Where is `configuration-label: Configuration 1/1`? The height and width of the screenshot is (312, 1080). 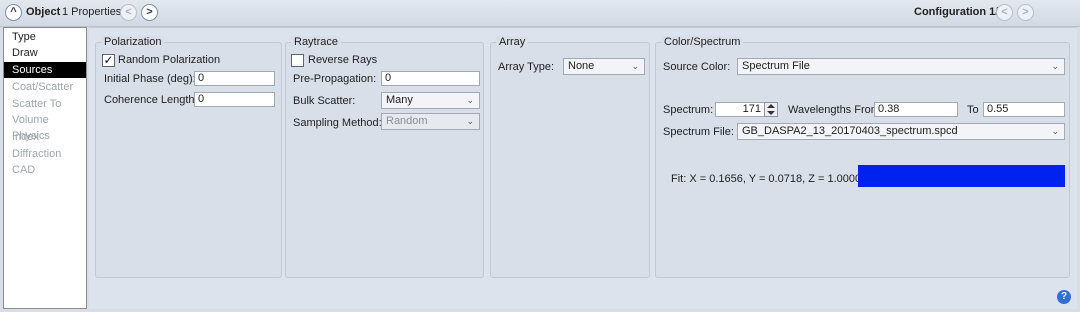 configuration-label: Configuration 1/1 is located at coordinates (959, 12).